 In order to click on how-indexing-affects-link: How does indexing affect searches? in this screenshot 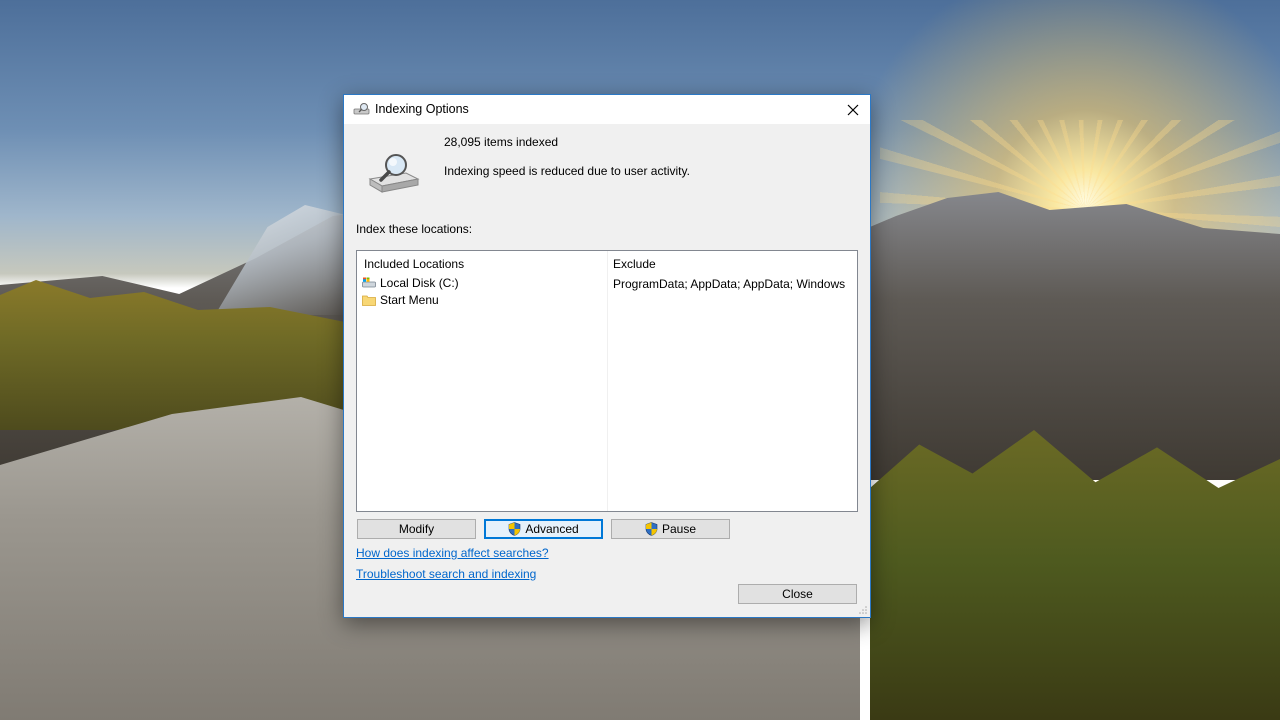, I will do `click(452, 553)`.